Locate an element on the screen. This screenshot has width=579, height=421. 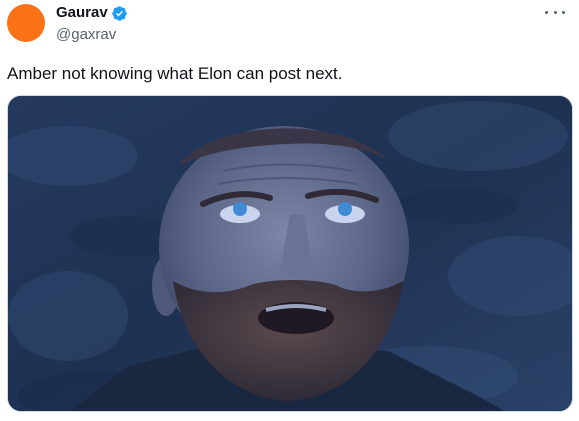
verified-badge-icon is located at coordinates (119, 13).